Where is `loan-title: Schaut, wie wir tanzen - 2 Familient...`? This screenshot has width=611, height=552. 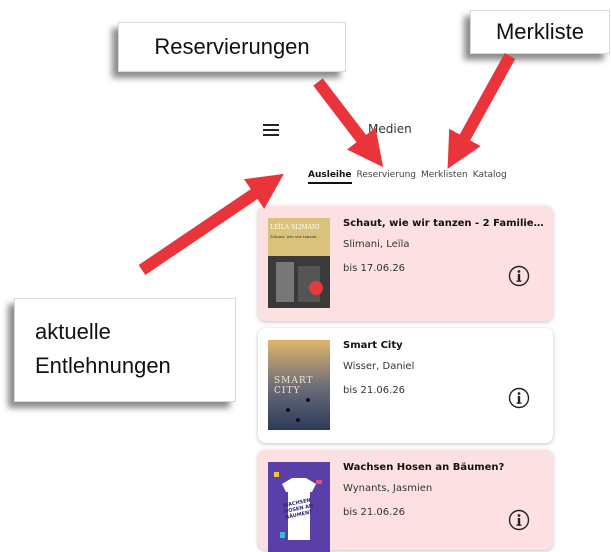
loan-title: Schaut, wie wir tanzen - 2 Familient... is located at coordinates (445, 223).